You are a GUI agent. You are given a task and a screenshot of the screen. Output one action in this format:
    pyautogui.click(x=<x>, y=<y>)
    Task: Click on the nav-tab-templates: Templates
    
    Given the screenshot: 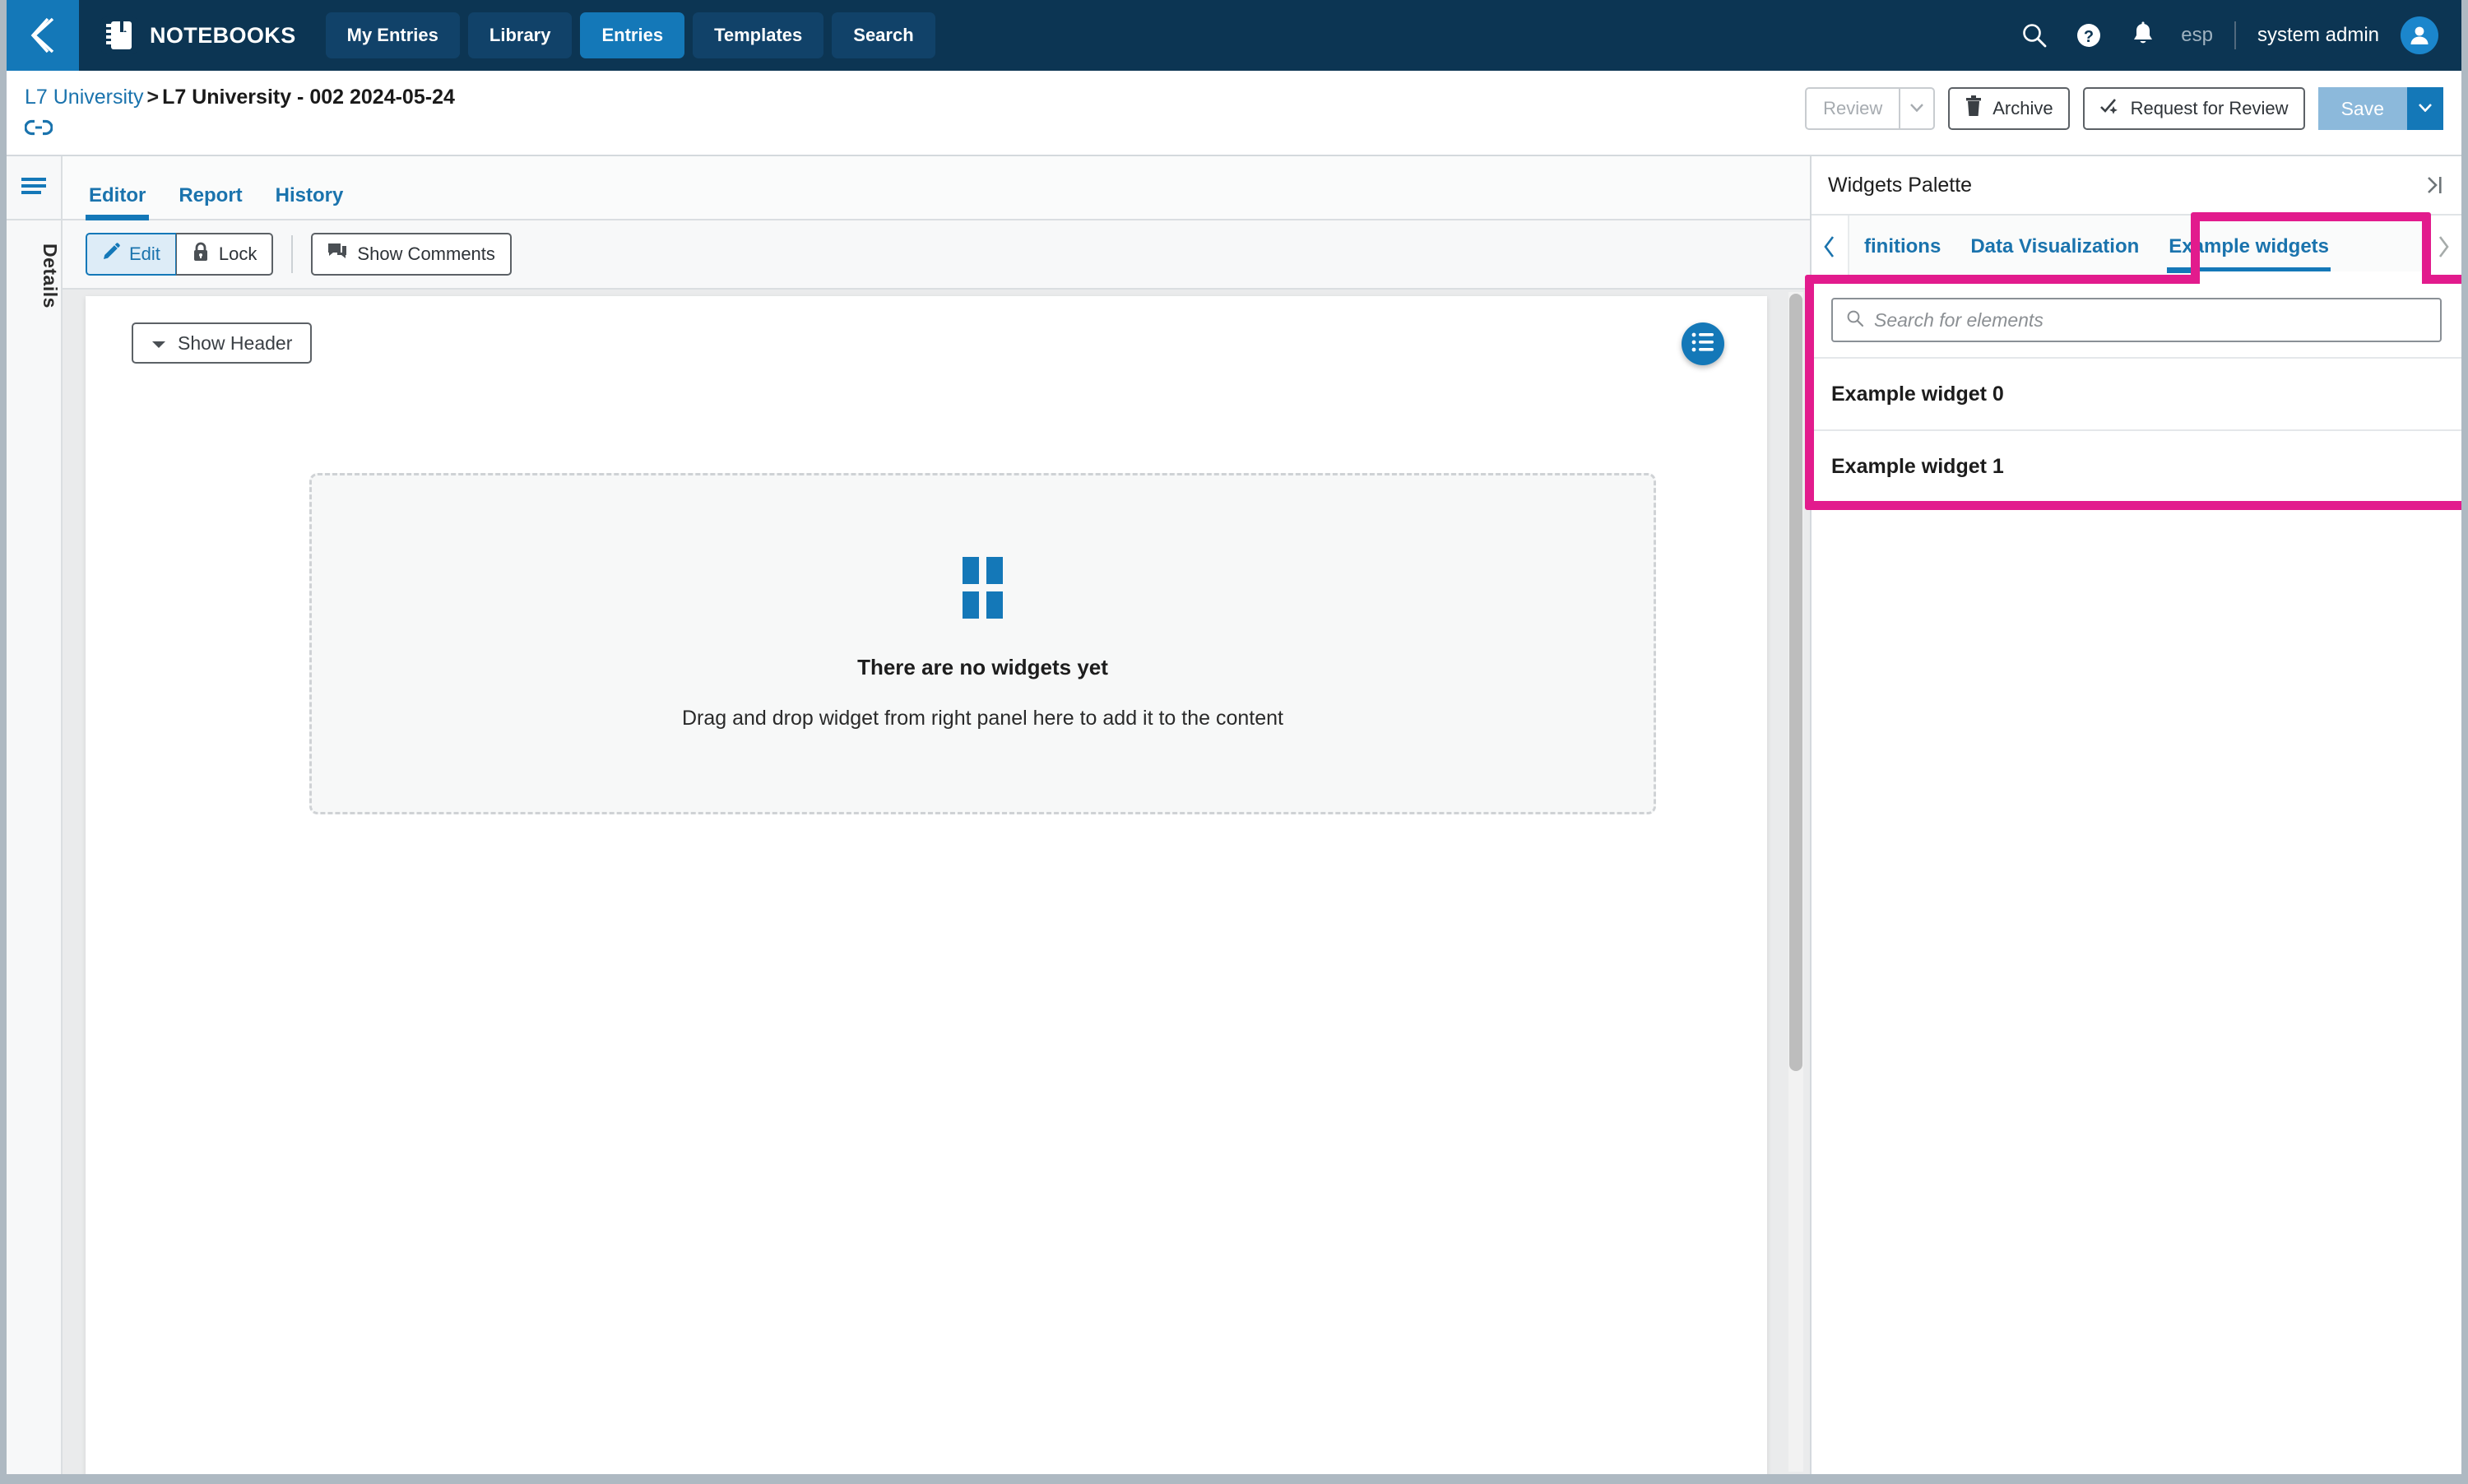 What is the action you would take?
    pyautogui.click(x=758, y=35)
    